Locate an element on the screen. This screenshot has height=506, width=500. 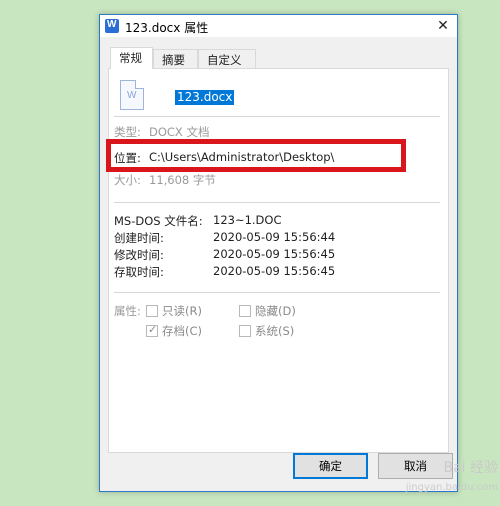
attributes-label: 属性: is located at coordinates (127, 311).